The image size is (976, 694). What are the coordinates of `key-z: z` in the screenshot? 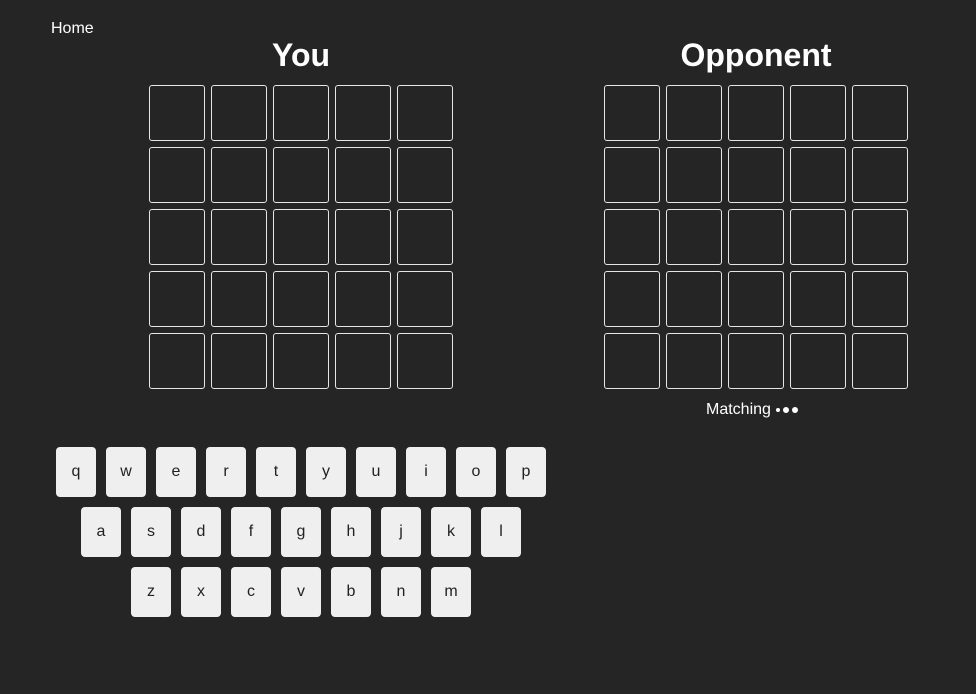 It's located at (151, 592).